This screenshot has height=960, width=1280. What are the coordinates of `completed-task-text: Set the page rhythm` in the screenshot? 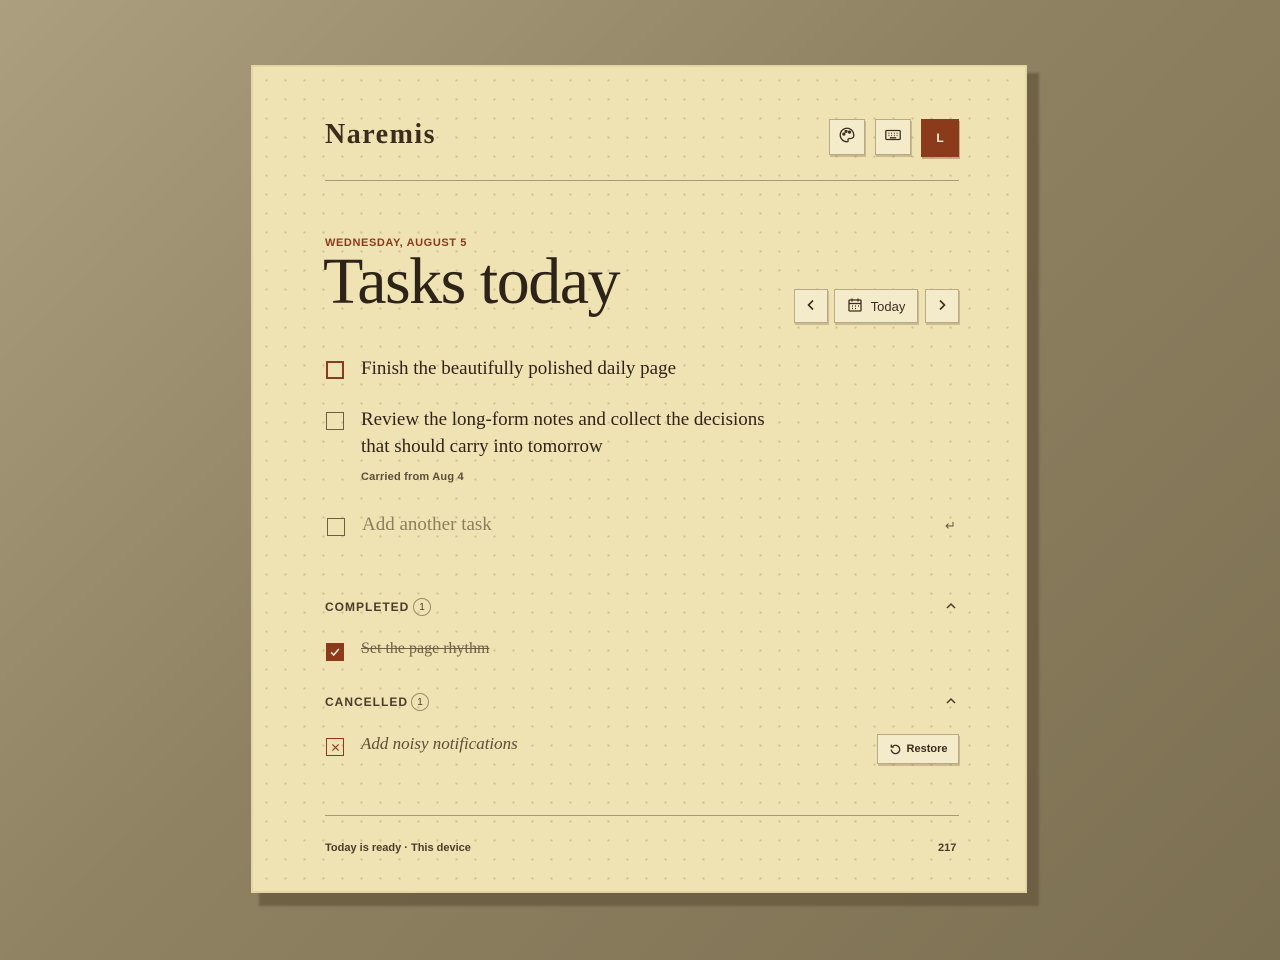 It's located at (425, 649).